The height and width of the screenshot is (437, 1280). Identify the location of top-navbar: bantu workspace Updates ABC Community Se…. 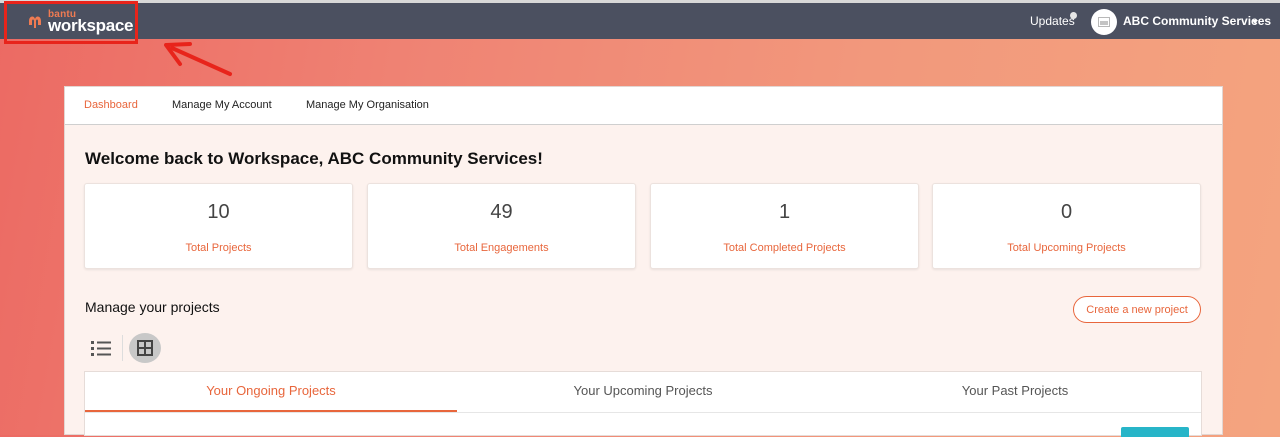
(640, 19).